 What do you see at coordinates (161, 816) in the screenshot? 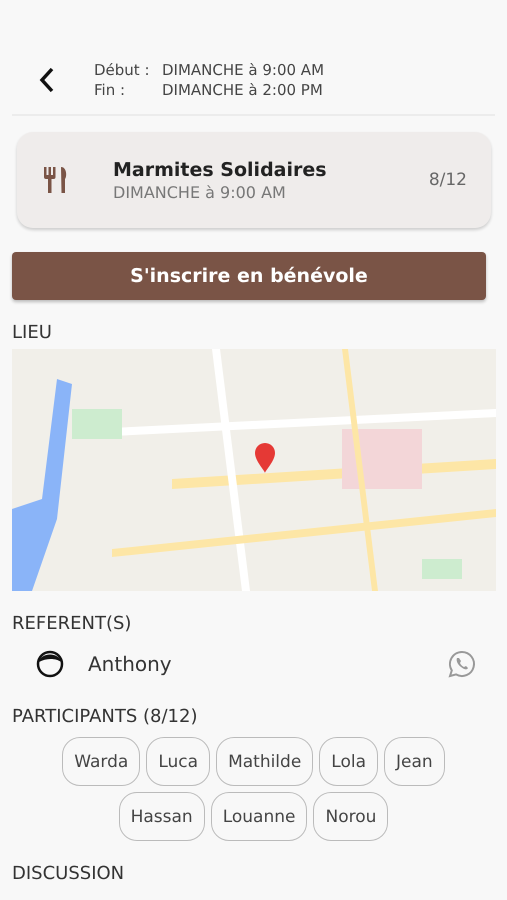
I see `participant-chip: Hassan` at bounding box center [161, 816].